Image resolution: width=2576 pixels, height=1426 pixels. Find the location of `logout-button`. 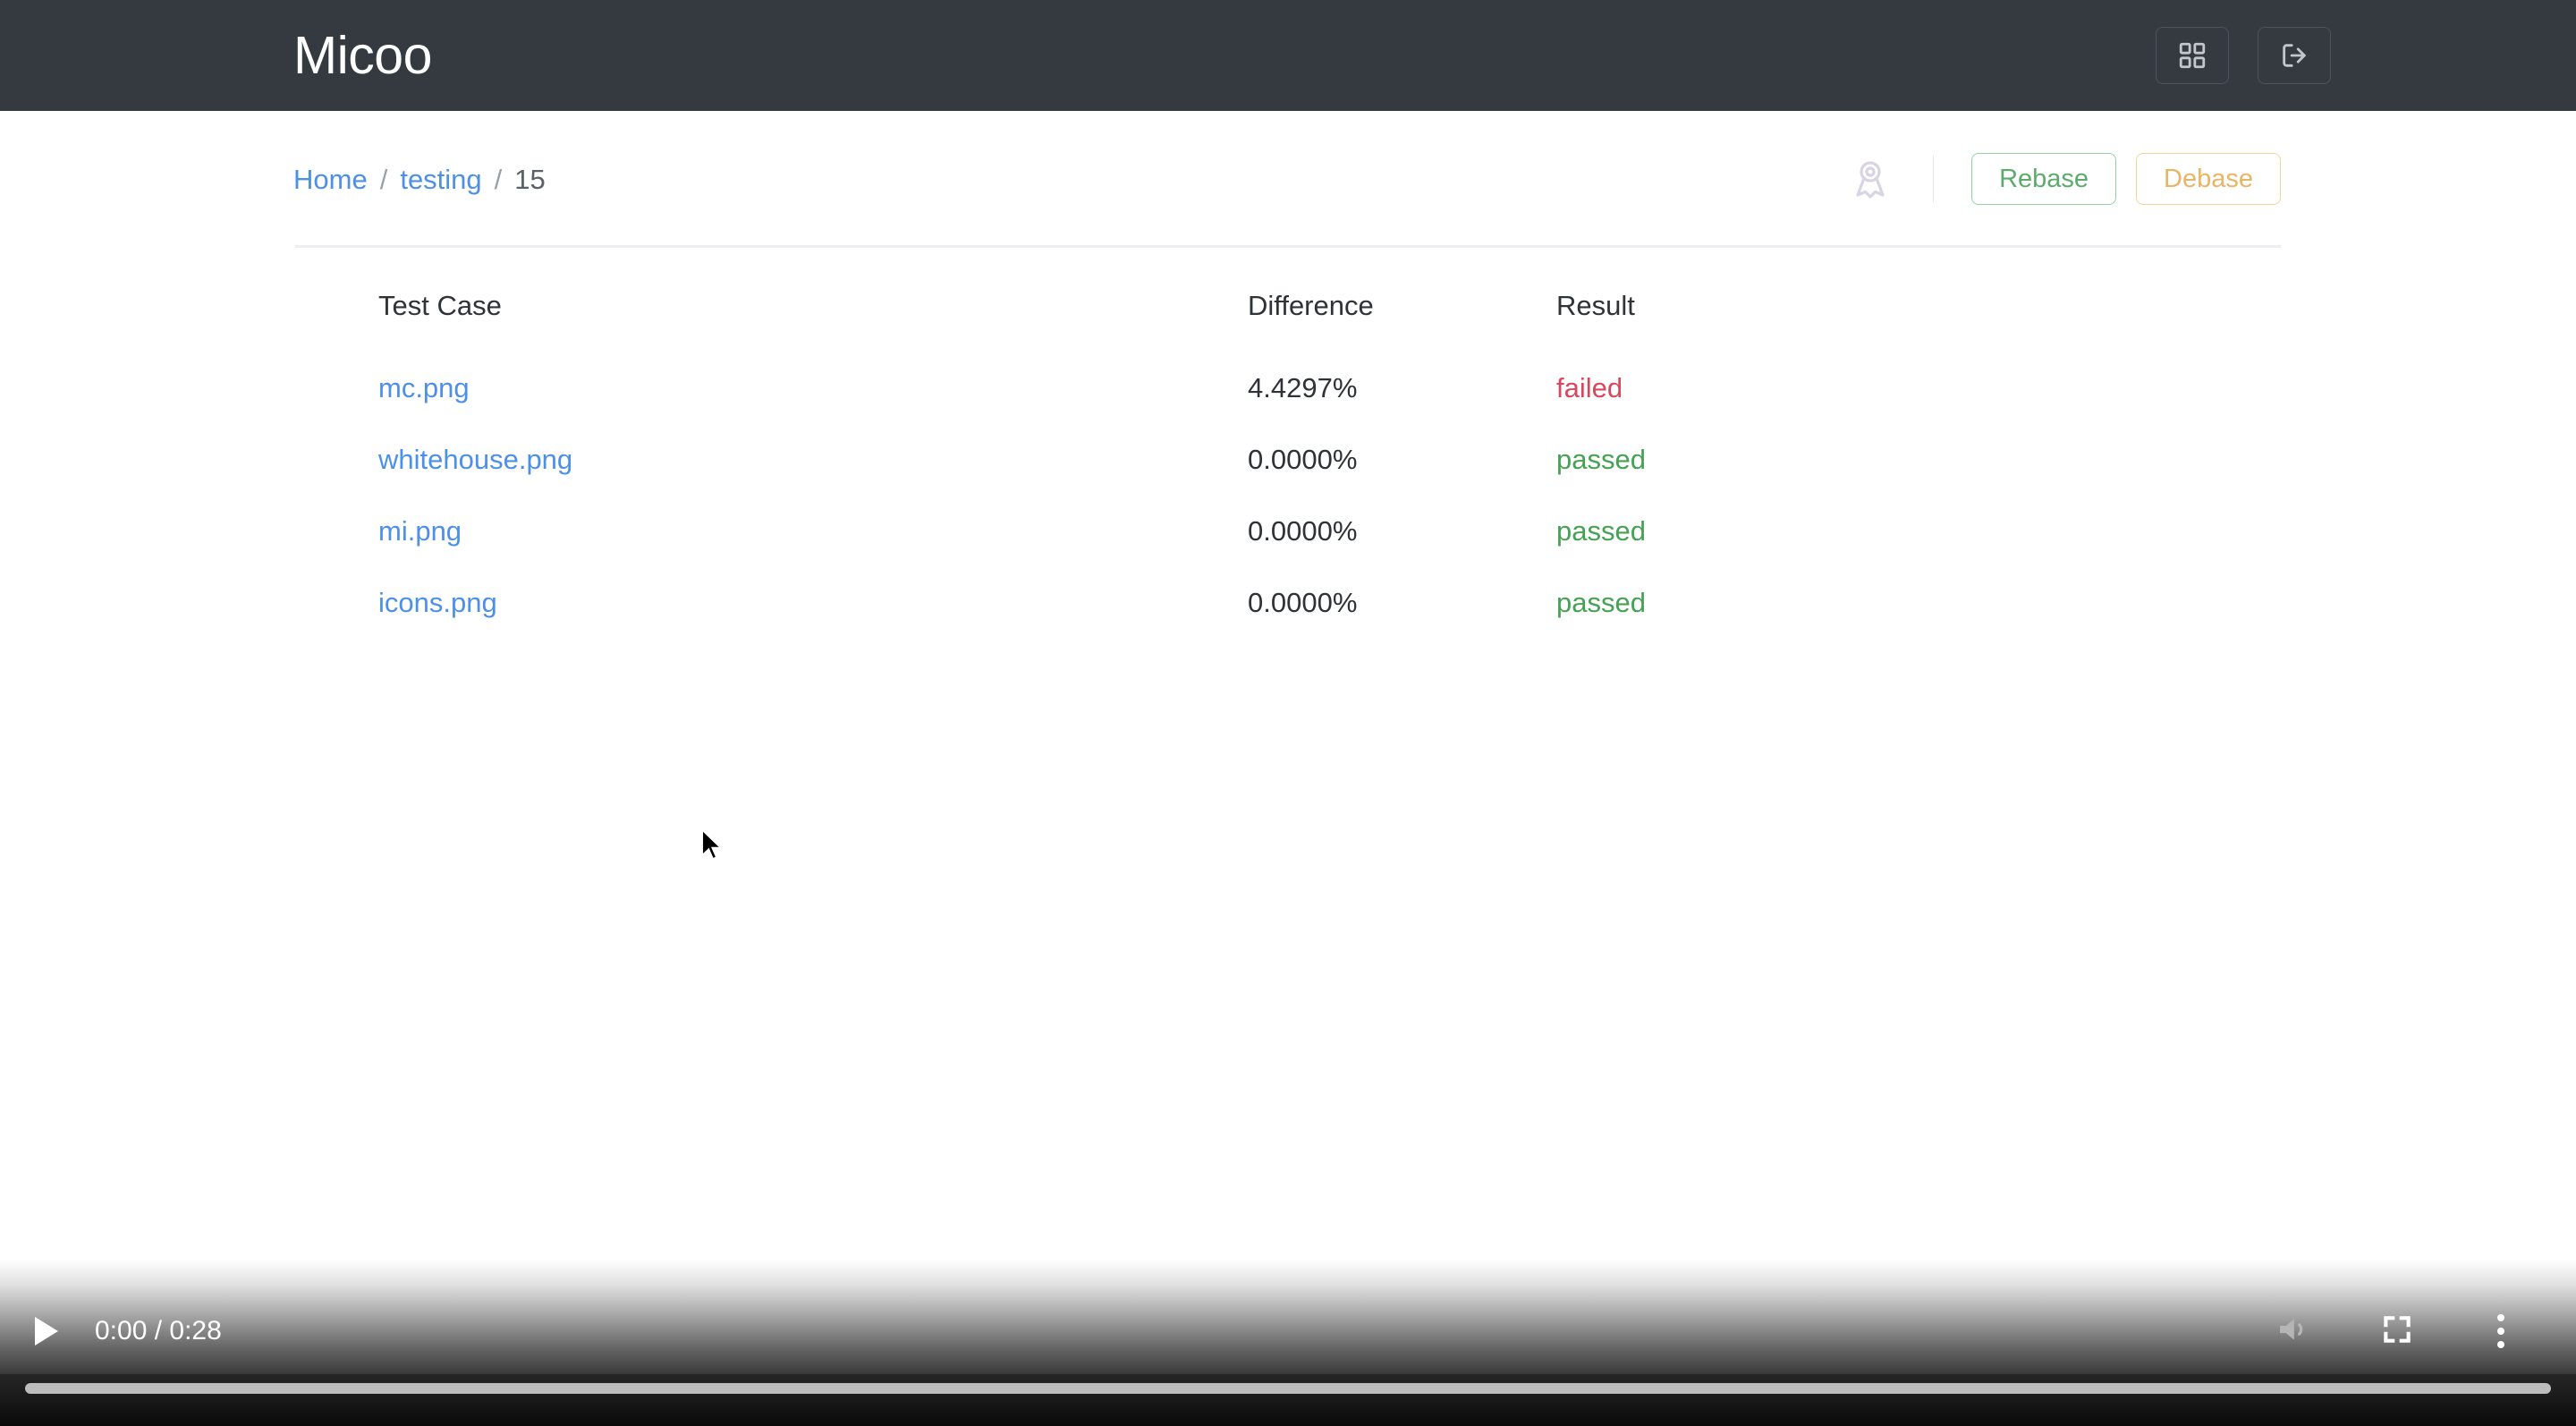

logout-button is located at coordinates (2294, 56).